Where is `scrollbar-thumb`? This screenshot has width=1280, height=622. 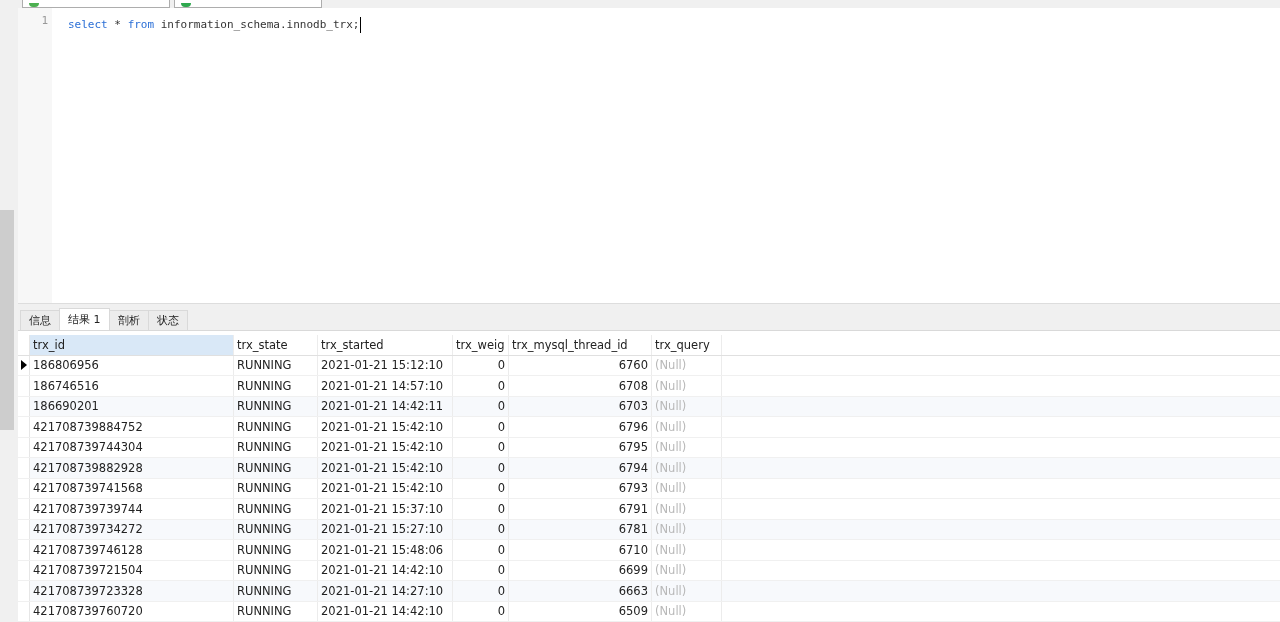
scrollbar-thumb is located at coordinates (7, 320).